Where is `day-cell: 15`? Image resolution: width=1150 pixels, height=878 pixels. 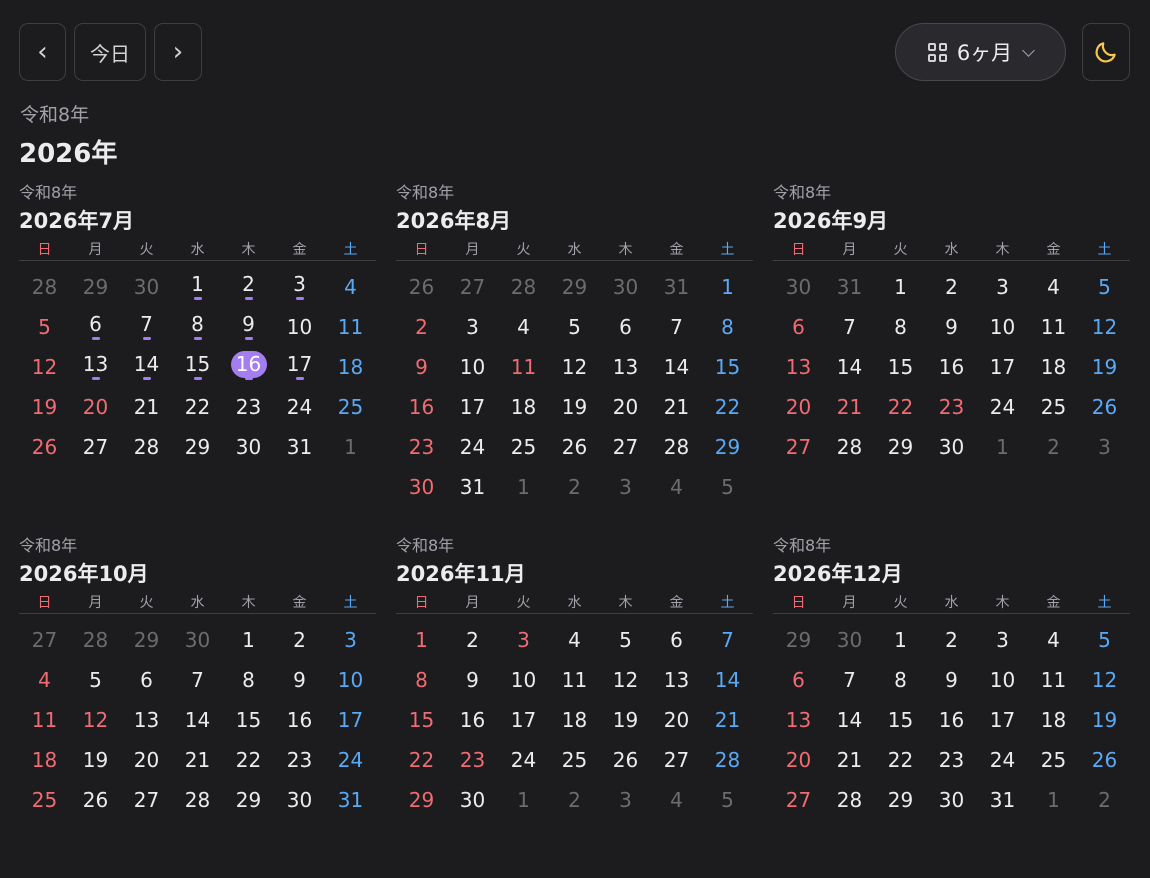
day-cell: 15 is located at coordinates (900, 367).